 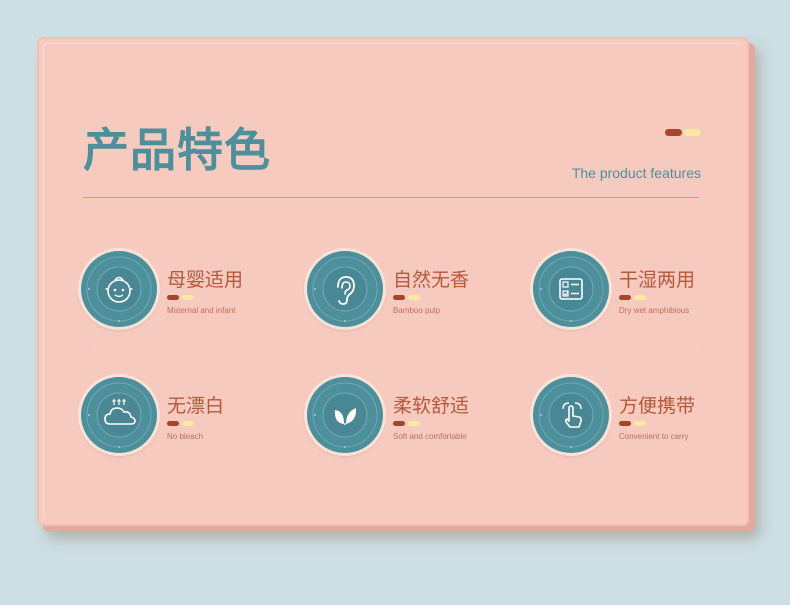 What do you see at coordinates (683, 132) in the screenshot?
I see `title-decoration` at bounding box center [683, 132].